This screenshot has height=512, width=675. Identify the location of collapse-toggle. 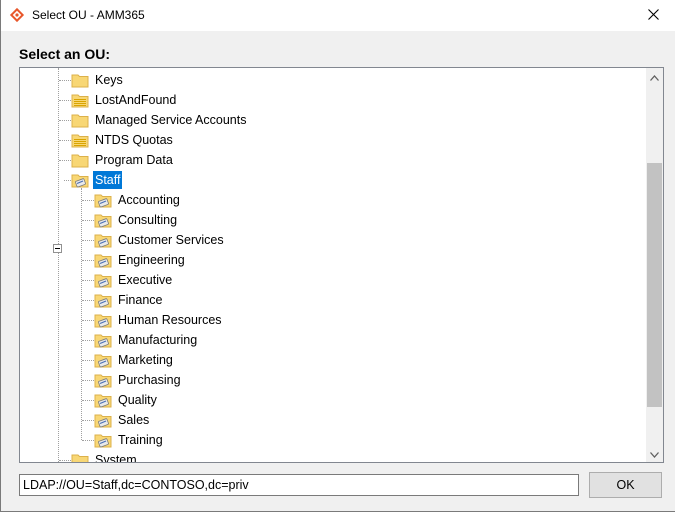
(57, 248).